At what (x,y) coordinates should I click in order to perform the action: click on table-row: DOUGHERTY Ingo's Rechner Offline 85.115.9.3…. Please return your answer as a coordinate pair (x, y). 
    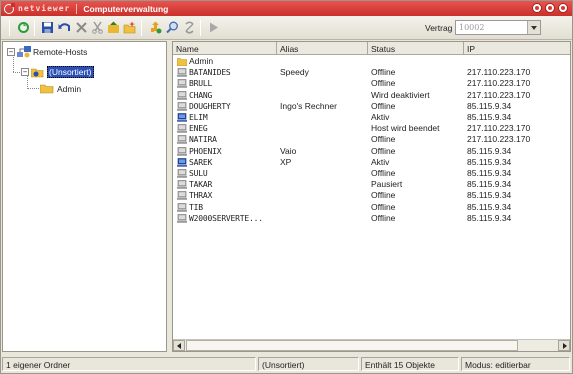
    Looking at the image, I should click on (371, 106).